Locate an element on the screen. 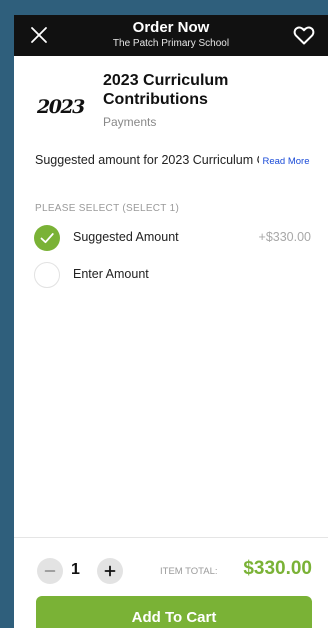  product-title: 2023 Curriculum Contributions is located at coordinates (166, 90).